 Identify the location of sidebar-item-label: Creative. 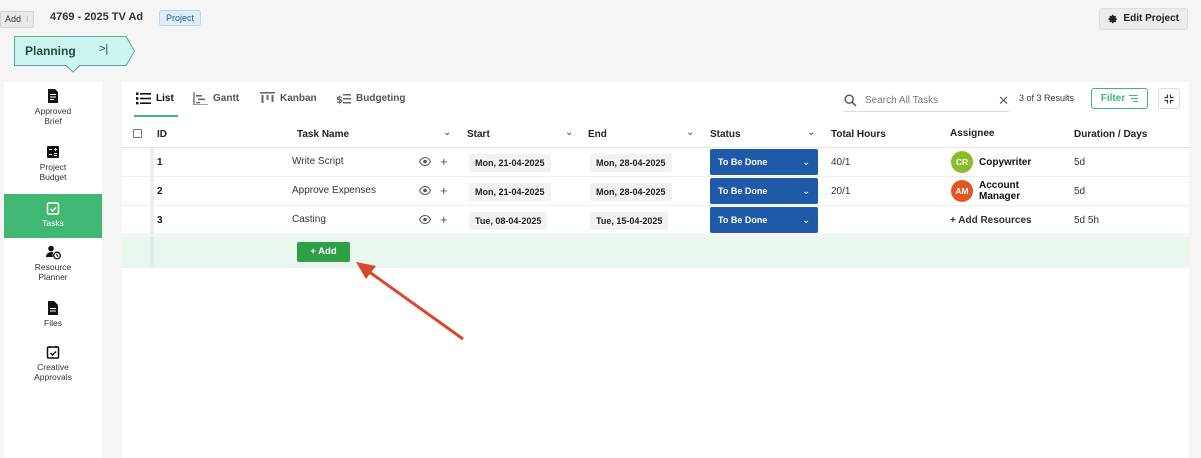
(53, 367).